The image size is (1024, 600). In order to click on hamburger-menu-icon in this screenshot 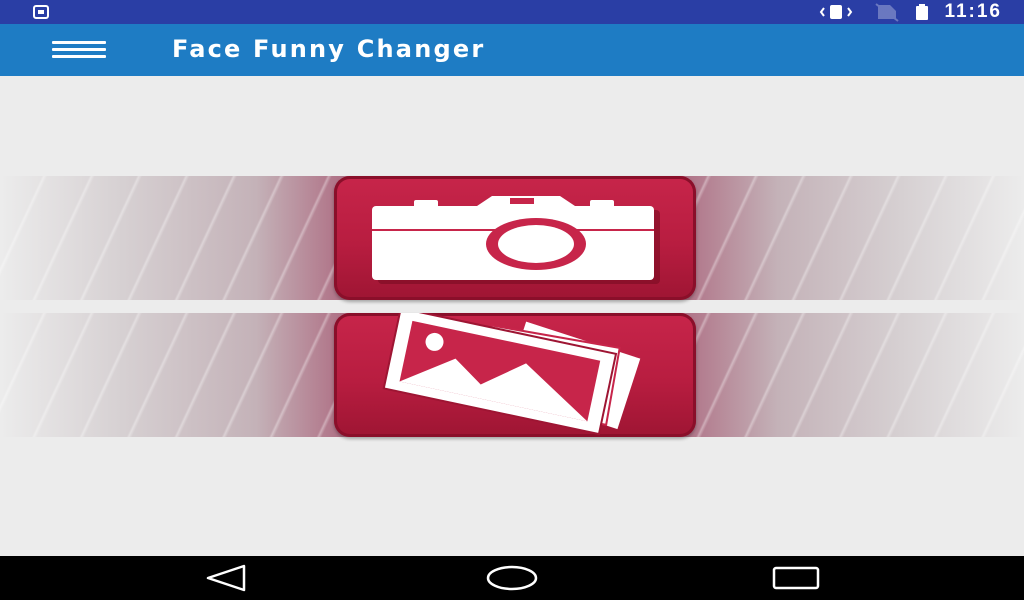, I will do `click(80, 50)`.